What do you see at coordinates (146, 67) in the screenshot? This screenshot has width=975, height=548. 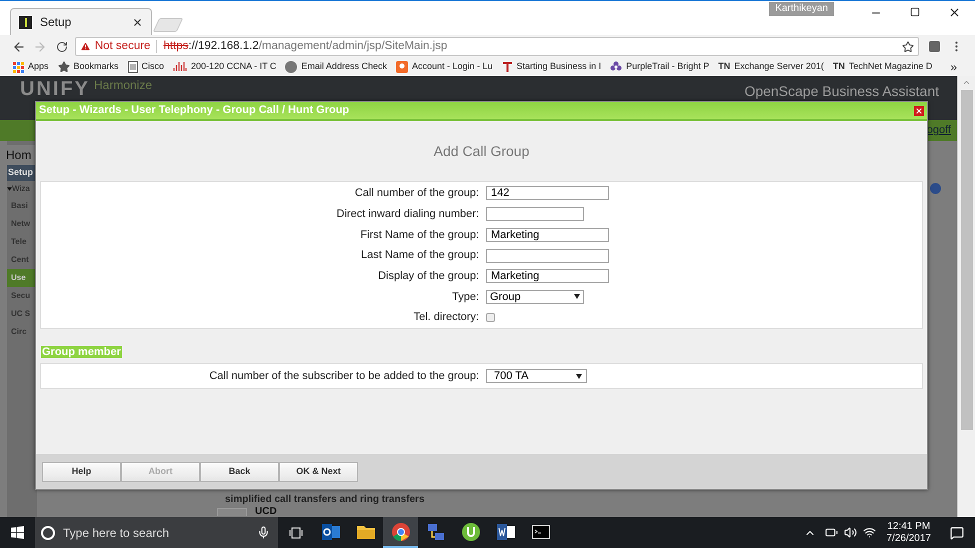 I see `bookmark-item: Cisco` at bounding box center [146, 67].